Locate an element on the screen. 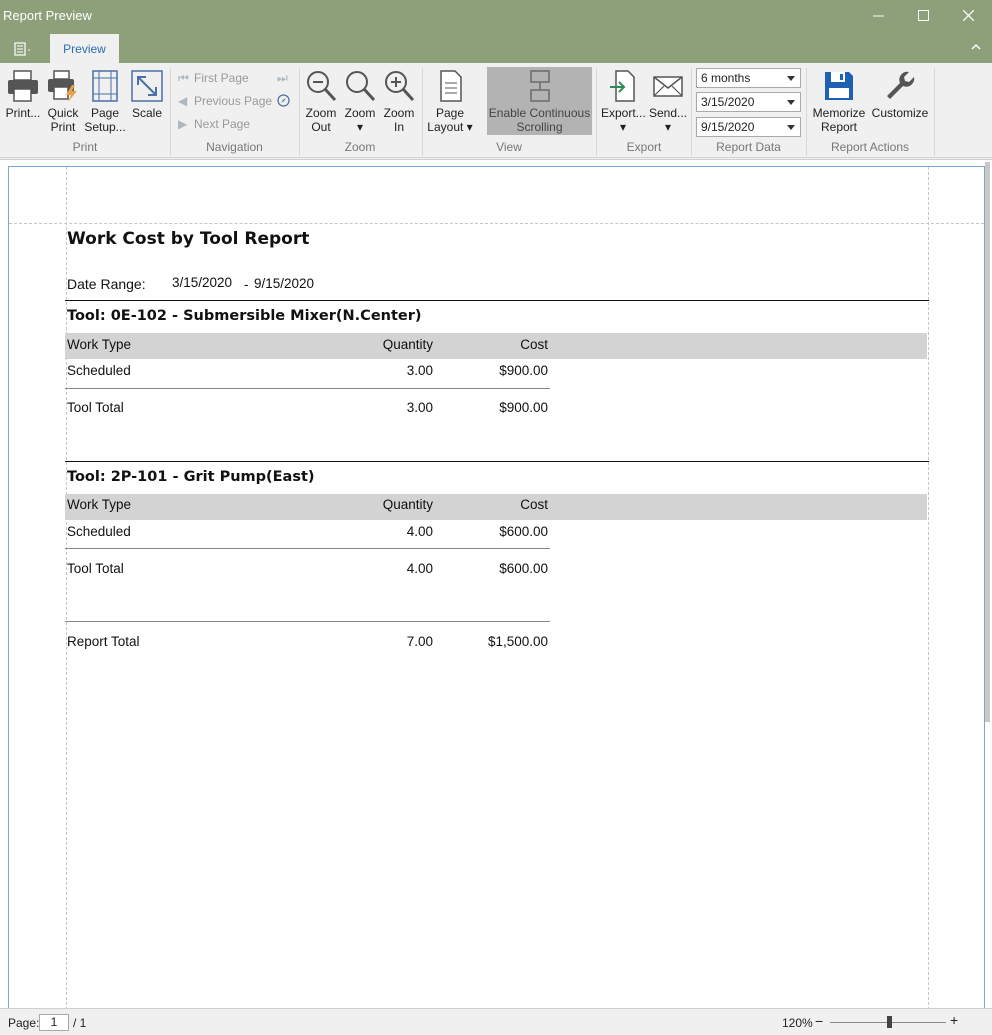  page-margin-left is located at coordinates (66, 588).